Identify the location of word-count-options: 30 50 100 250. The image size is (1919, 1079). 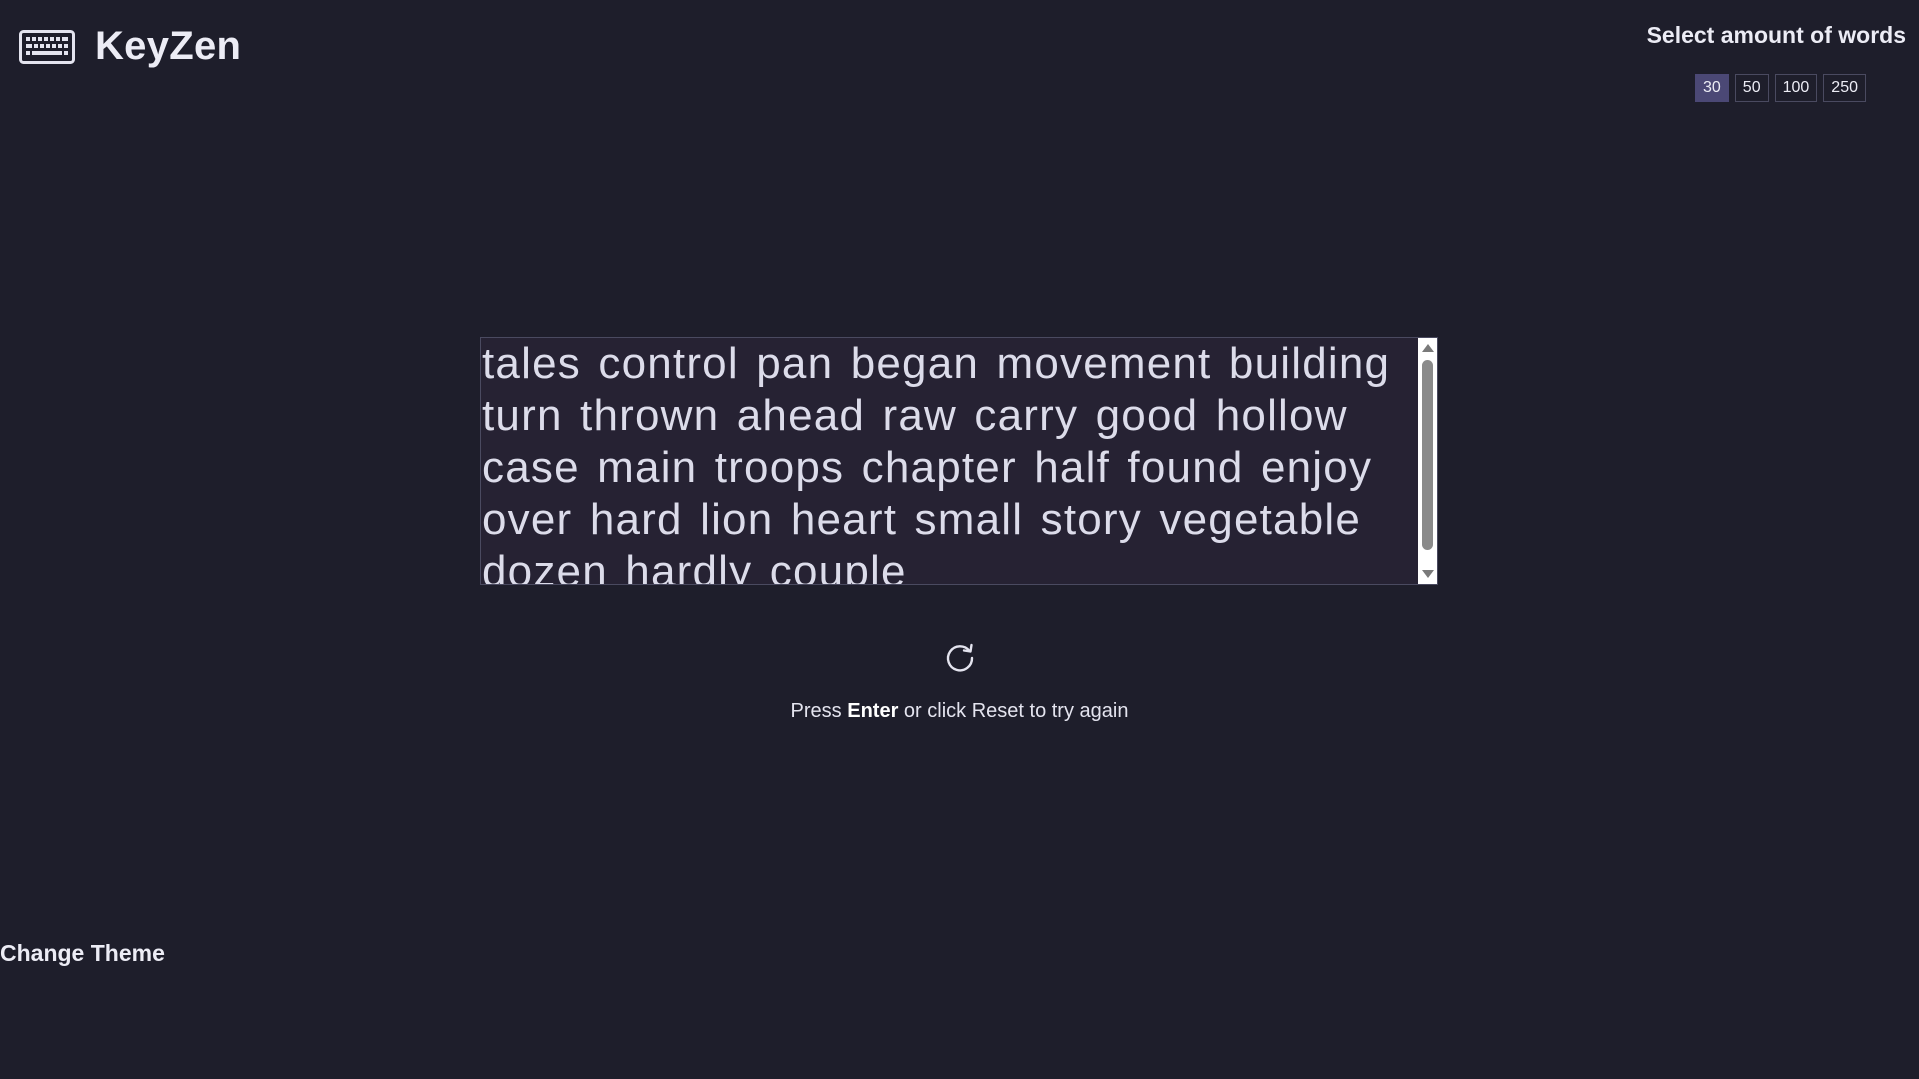
(1780, 88).